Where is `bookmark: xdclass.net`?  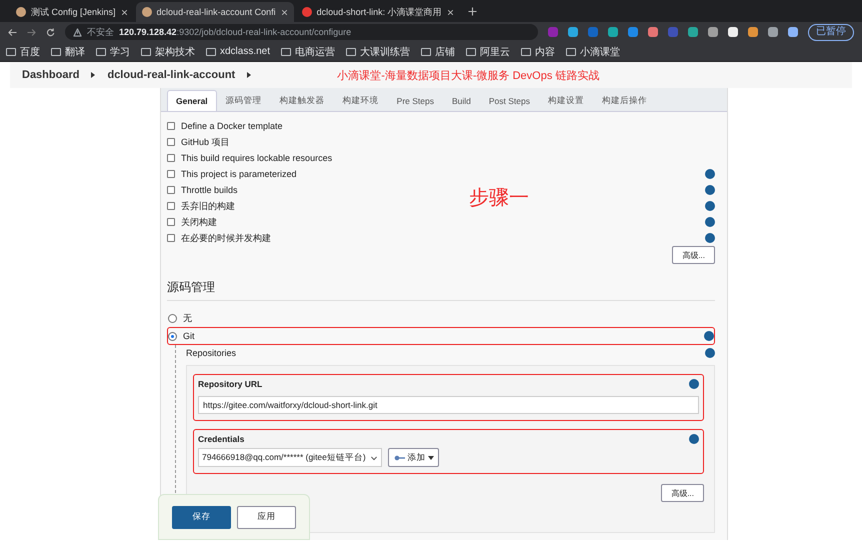
bookmark: xdclass.net is located at coordinates (238, 51).